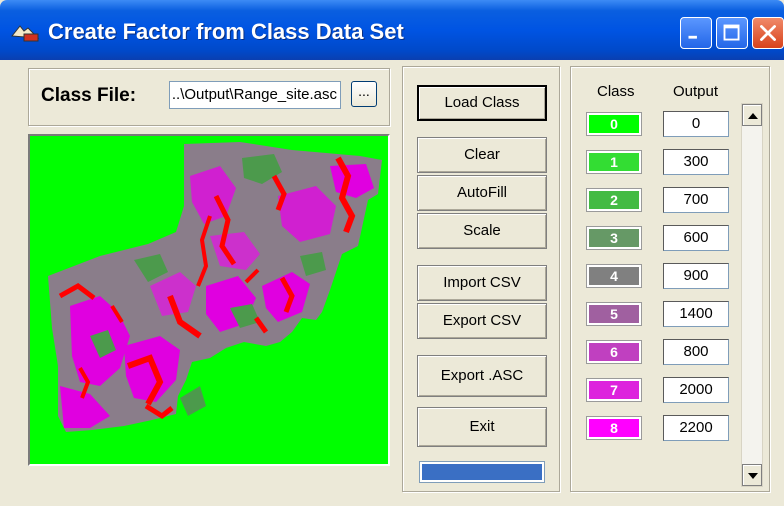 The width and height of the screenshot is (784, 506). I want to click on class-swatch-6: 6, so click(614, 352).